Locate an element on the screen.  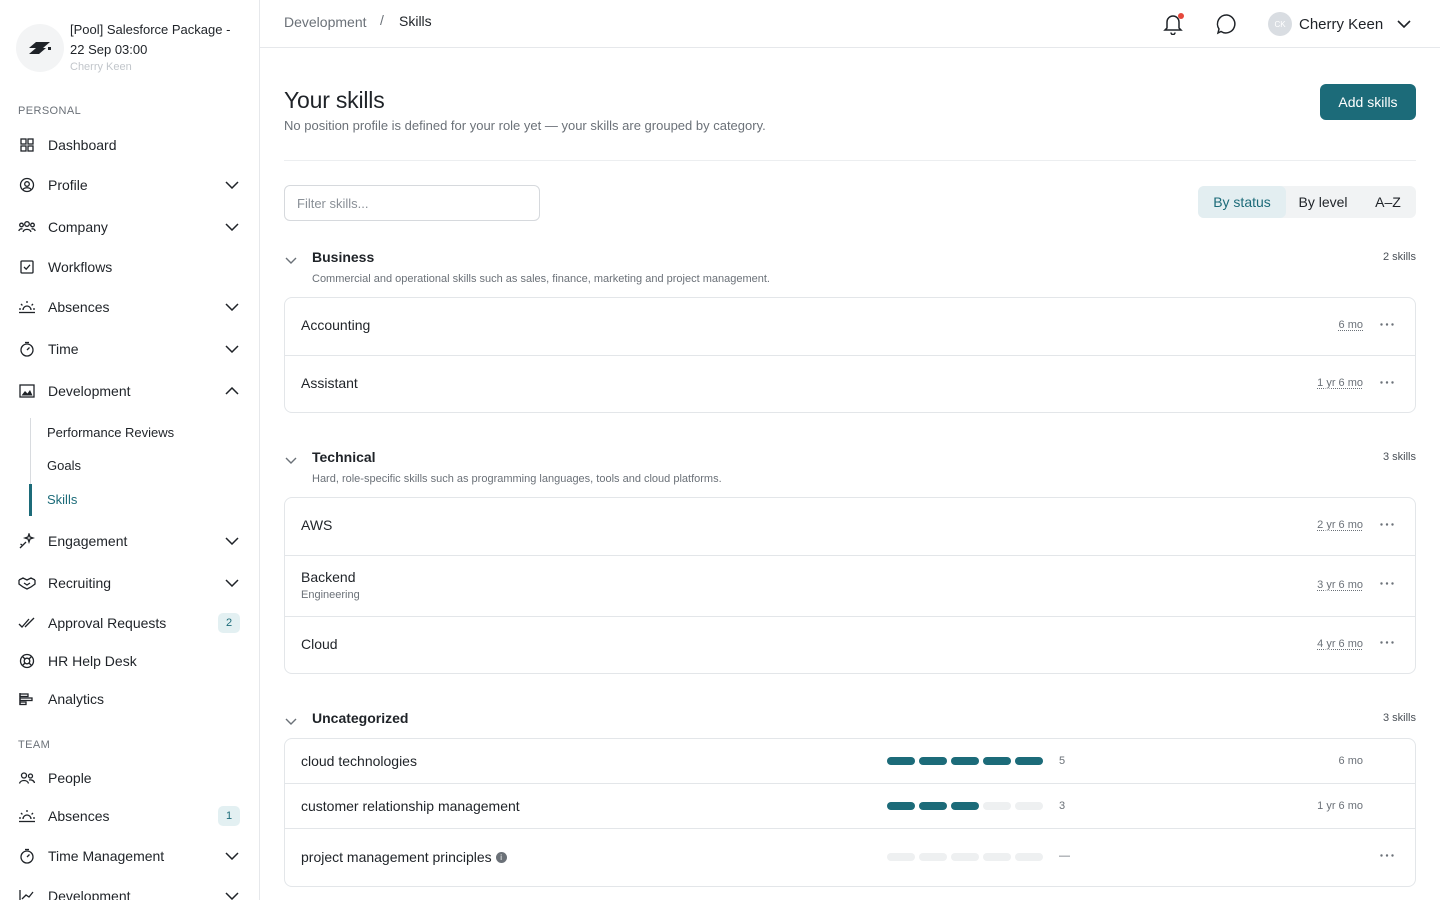
skill-duration: 1 yr 6 mo is located at coordinates (1340, 383).